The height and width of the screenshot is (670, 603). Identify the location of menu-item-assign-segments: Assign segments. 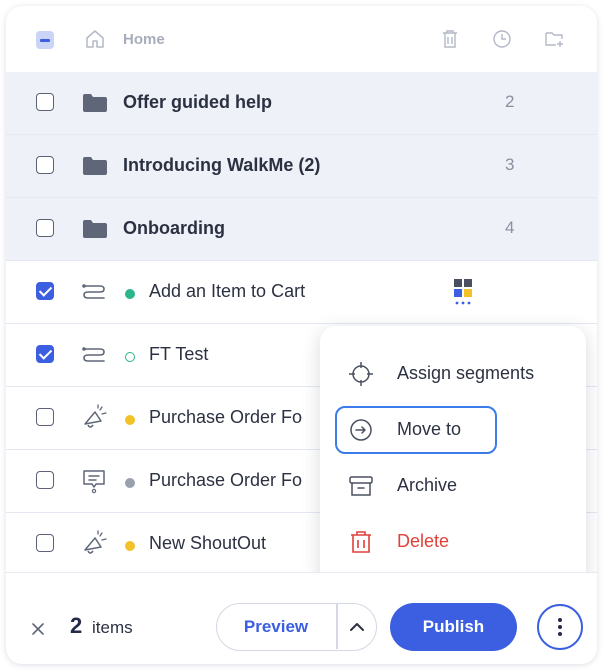
(453, 374).